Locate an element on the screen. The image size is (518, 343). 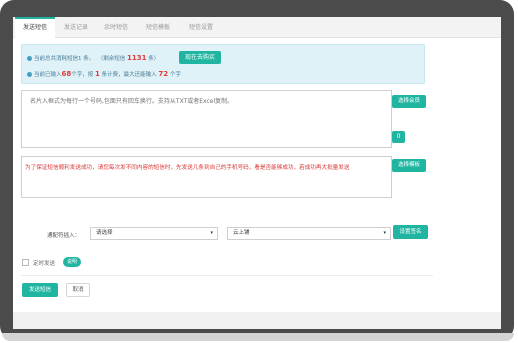
char-count-line: 当前已输入68个字，按 1 条计费，最大还能输入 72 个字 is located at coordinates (104, 74).